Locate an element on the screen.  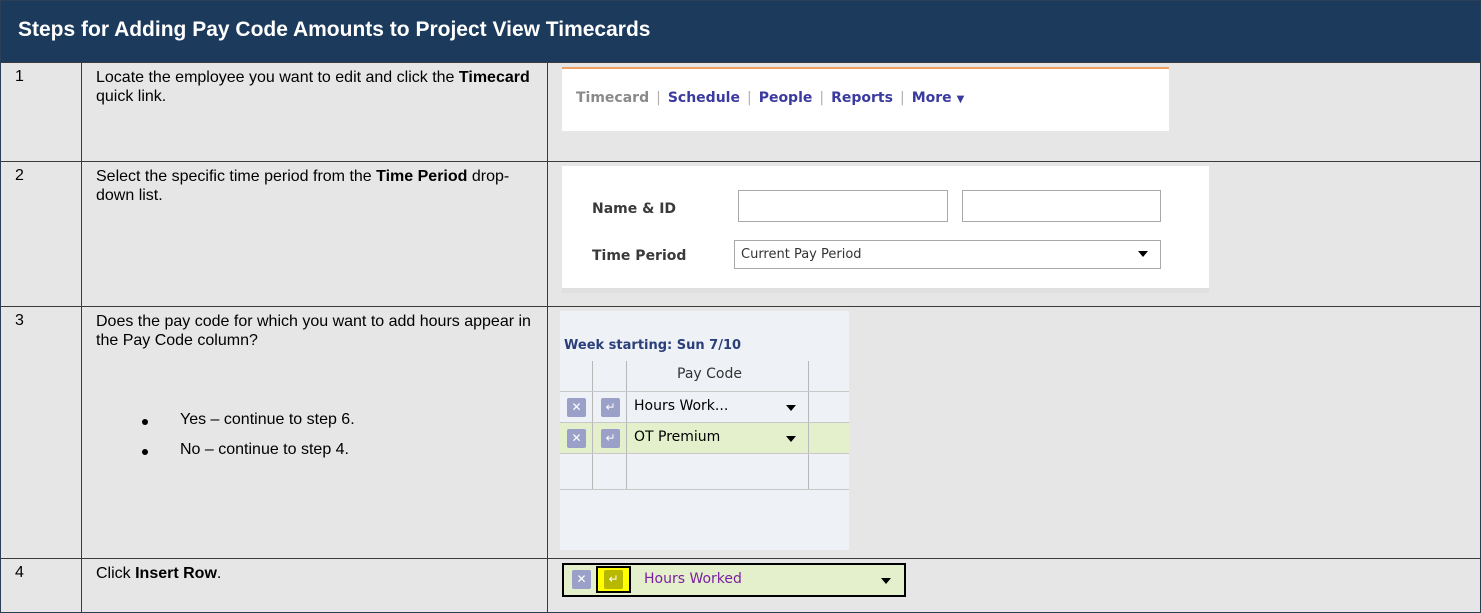
quick-link-timecard: Timecard is located at coordinates (612, 98).